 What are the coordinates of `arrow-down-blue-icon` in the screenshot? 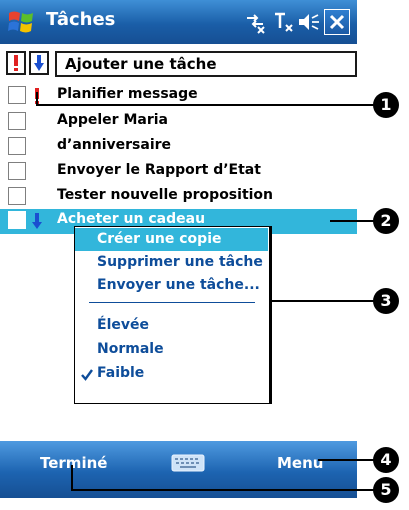 It's located at (39, 63).